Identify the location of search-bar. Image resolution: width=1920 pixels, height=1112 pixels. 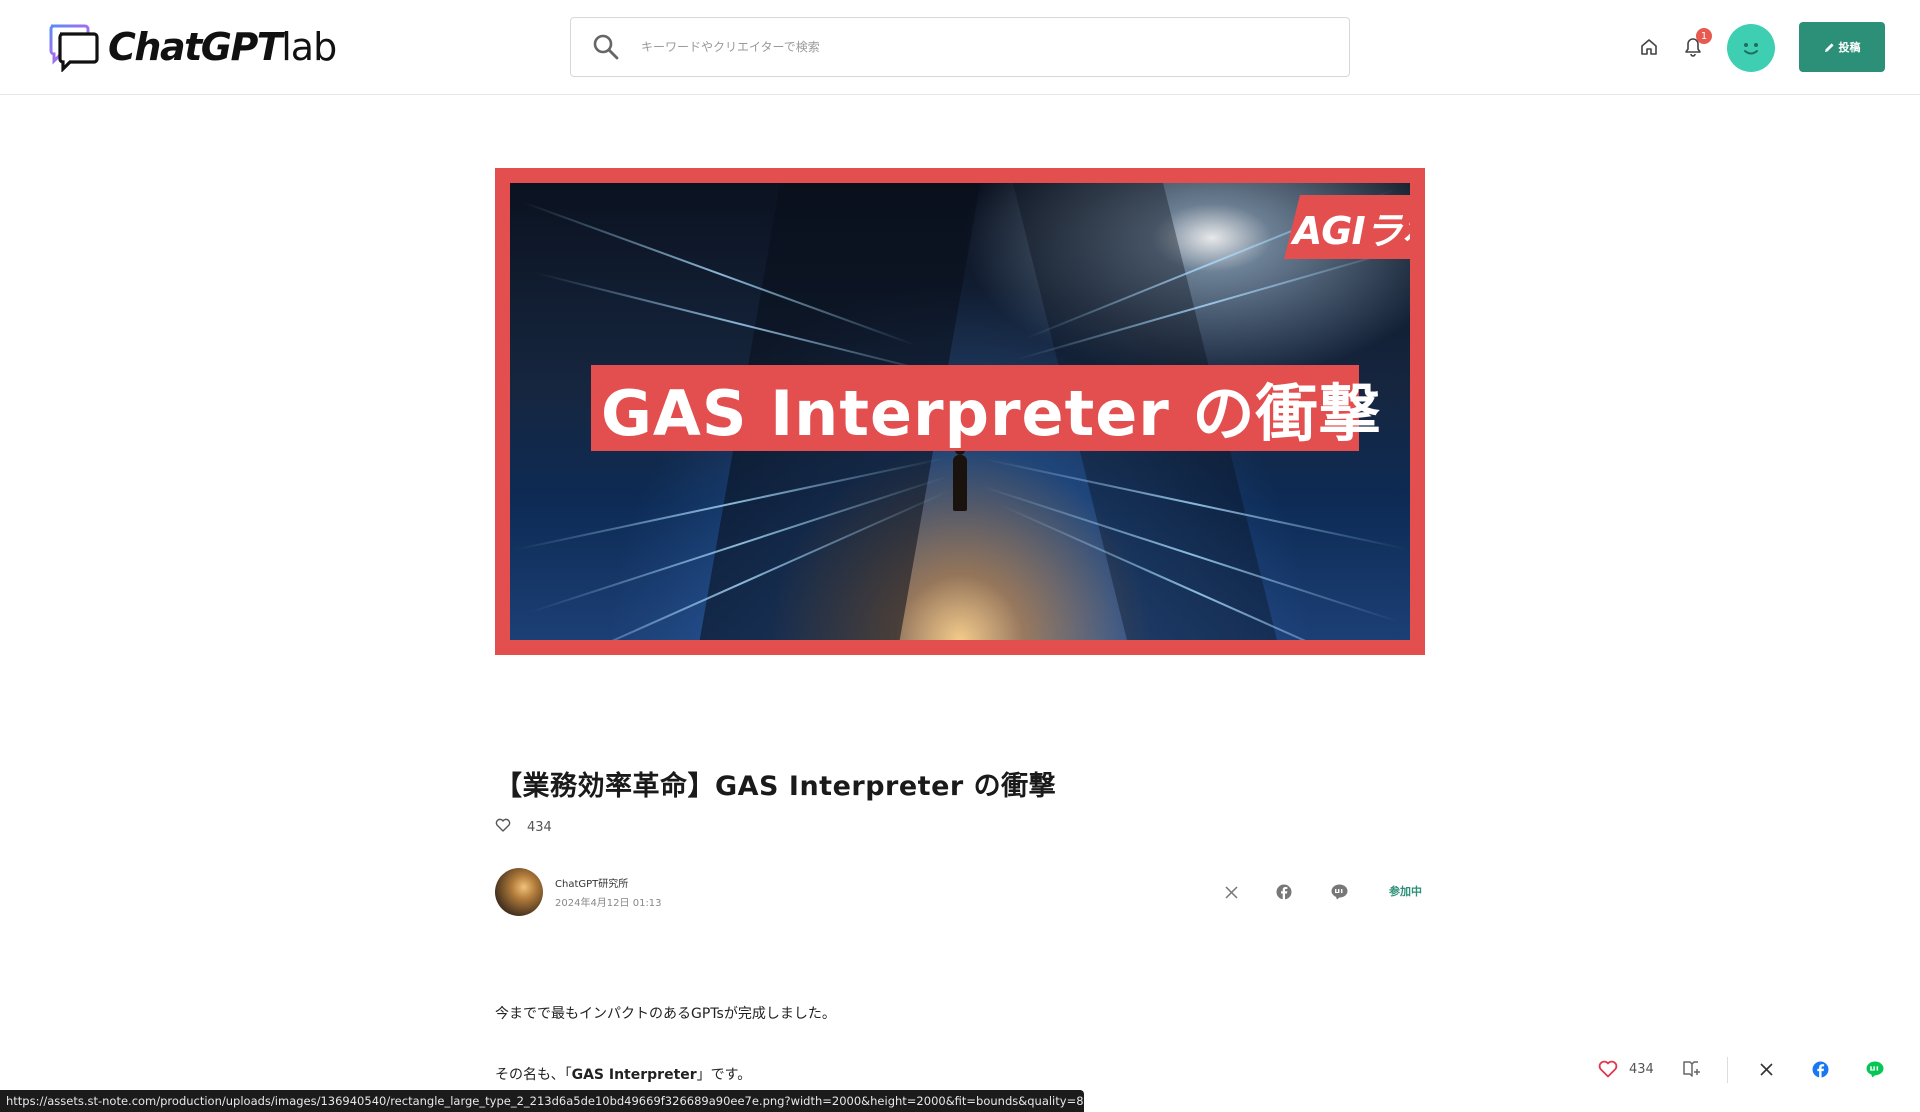
(960, 47).